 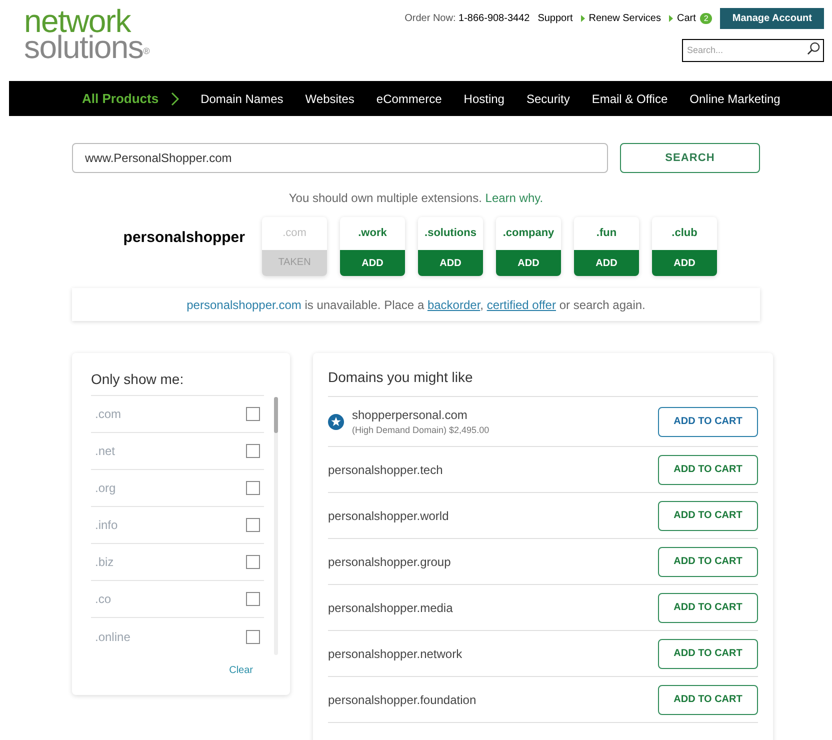 I want to click on top-link: Renew Services, so click(x=624, y=18).